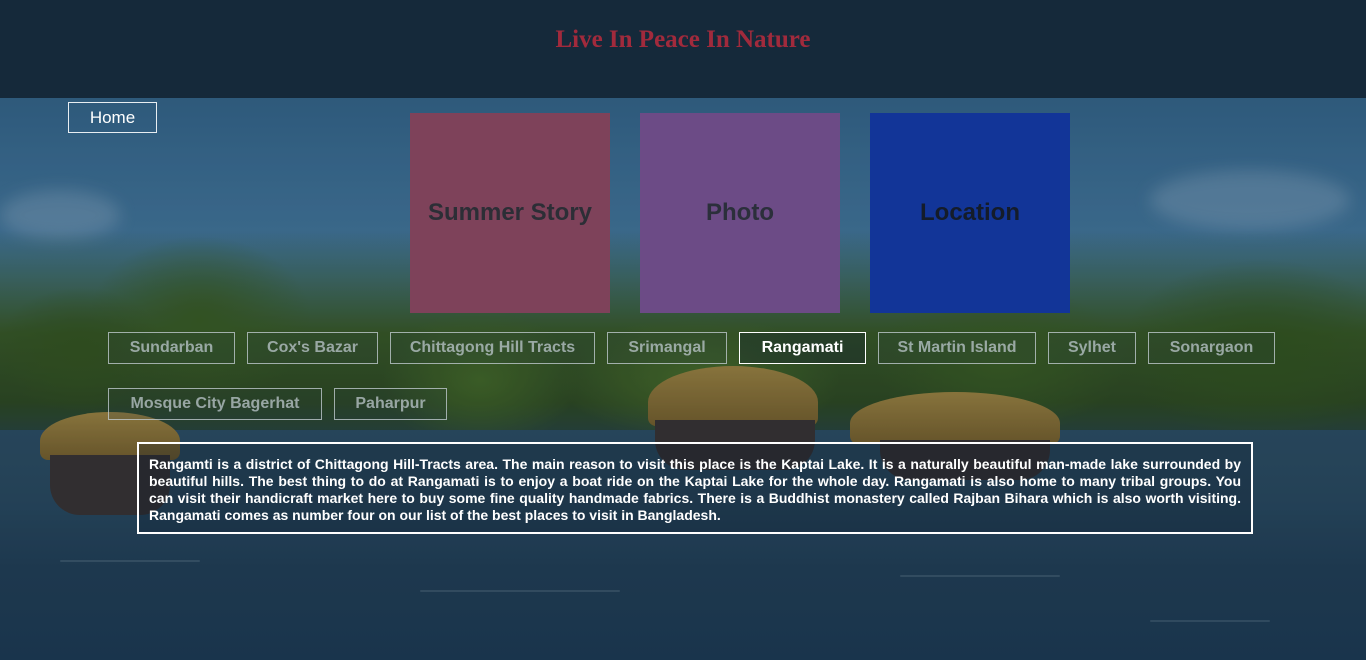 This screenshot has width=1366, height=660. What do you see at coordinates (171, 348) in the screenshot?
I see `place-tab-sundarban: Sundarban` at bounding box center [171, 348].